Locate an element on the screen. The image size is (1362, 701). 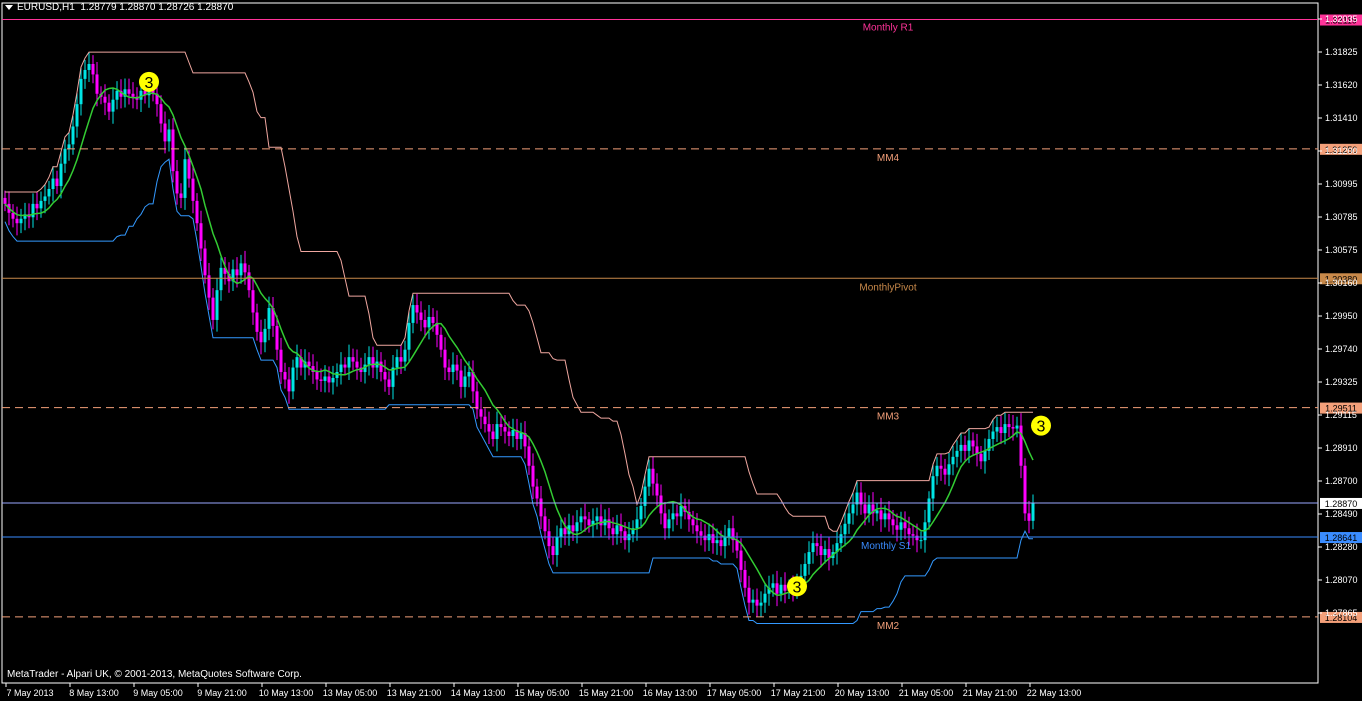
x-axis-tick-label: 9 May 21:00 is located at coordinates (222, 693).